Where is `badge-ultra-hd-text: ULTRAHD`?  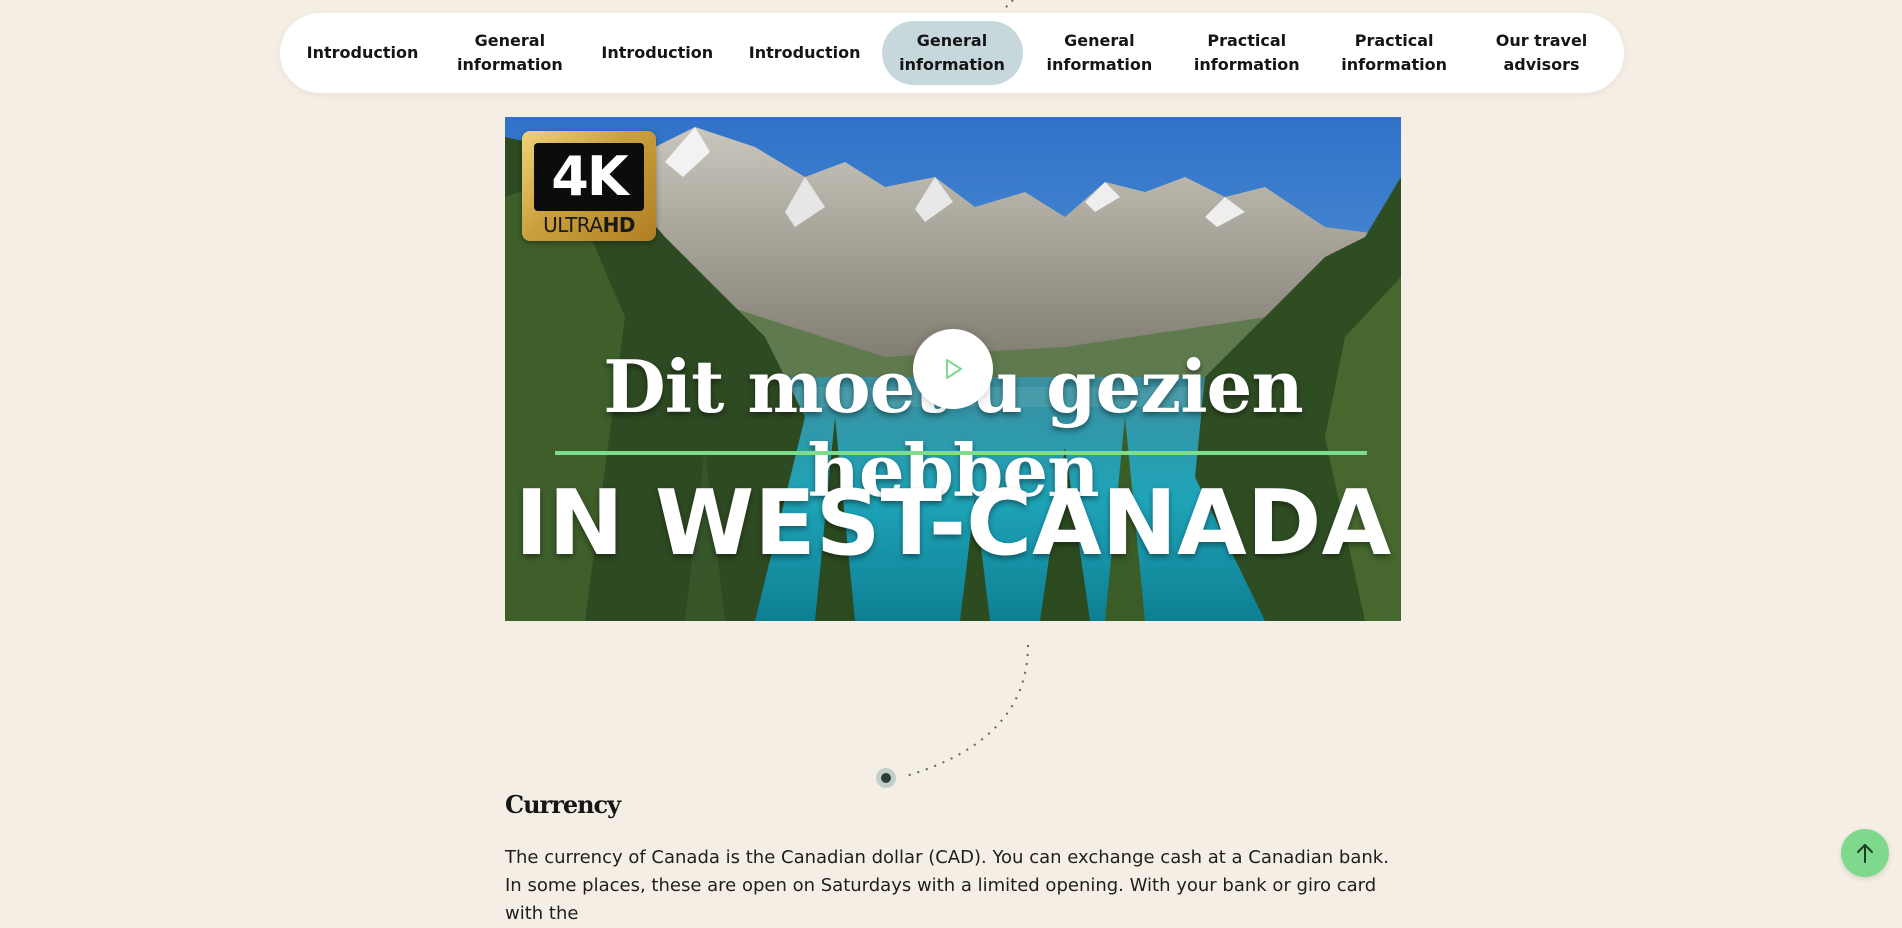
badge-ultra-hd-text: ULTRAHD is located at coordinates (589, 225).